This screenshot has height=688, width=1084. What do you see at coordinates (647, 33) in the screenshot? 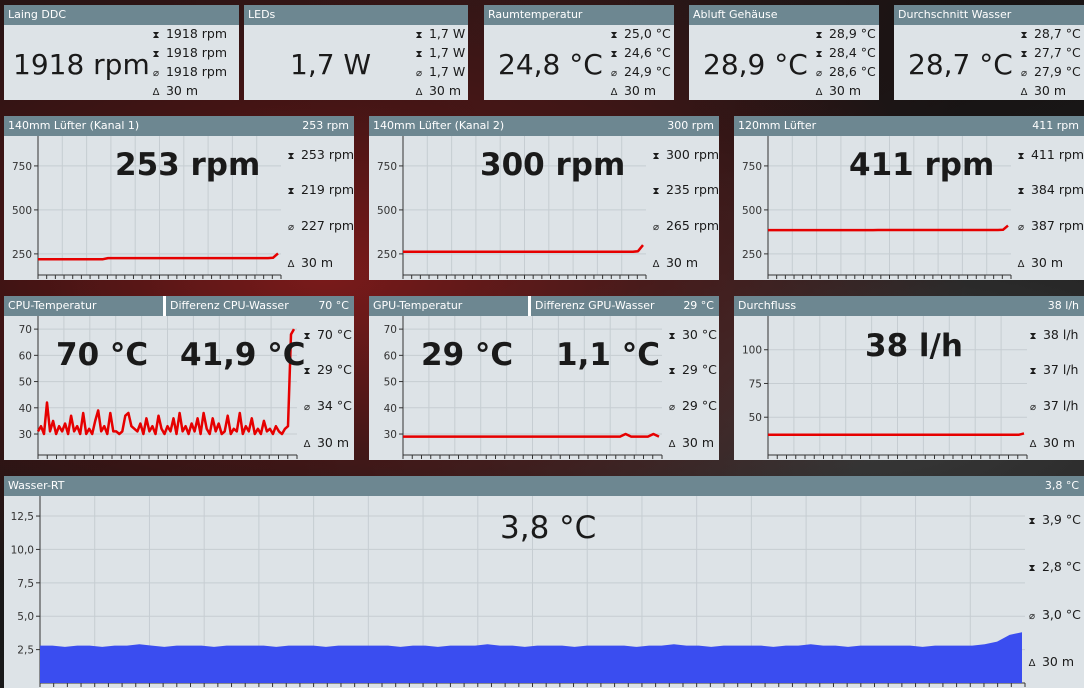
I see `stat-max-value: 25,0 °C` at bounding box center [647, 33].